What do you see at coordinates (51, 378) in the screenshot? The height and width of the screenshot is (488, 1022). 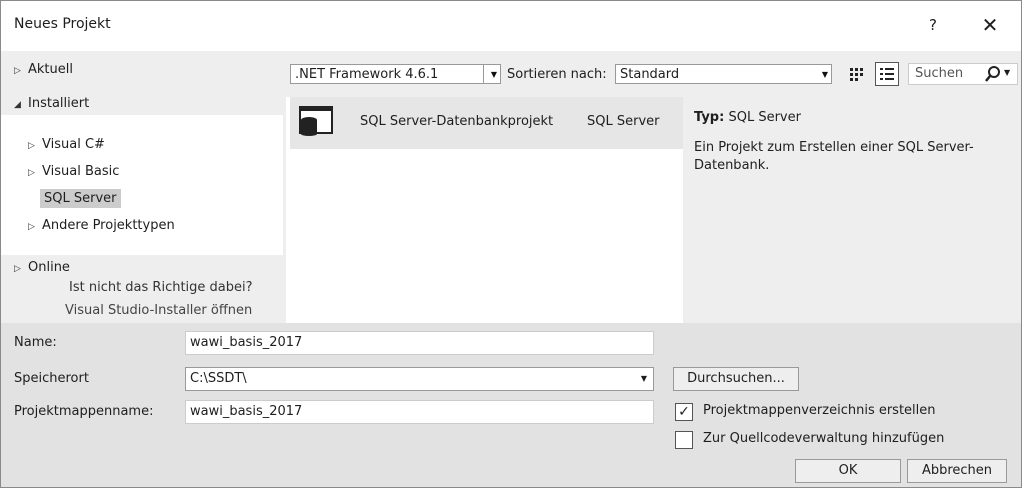 I see `location-label: Speicherort` at bounding box center [51, 378].